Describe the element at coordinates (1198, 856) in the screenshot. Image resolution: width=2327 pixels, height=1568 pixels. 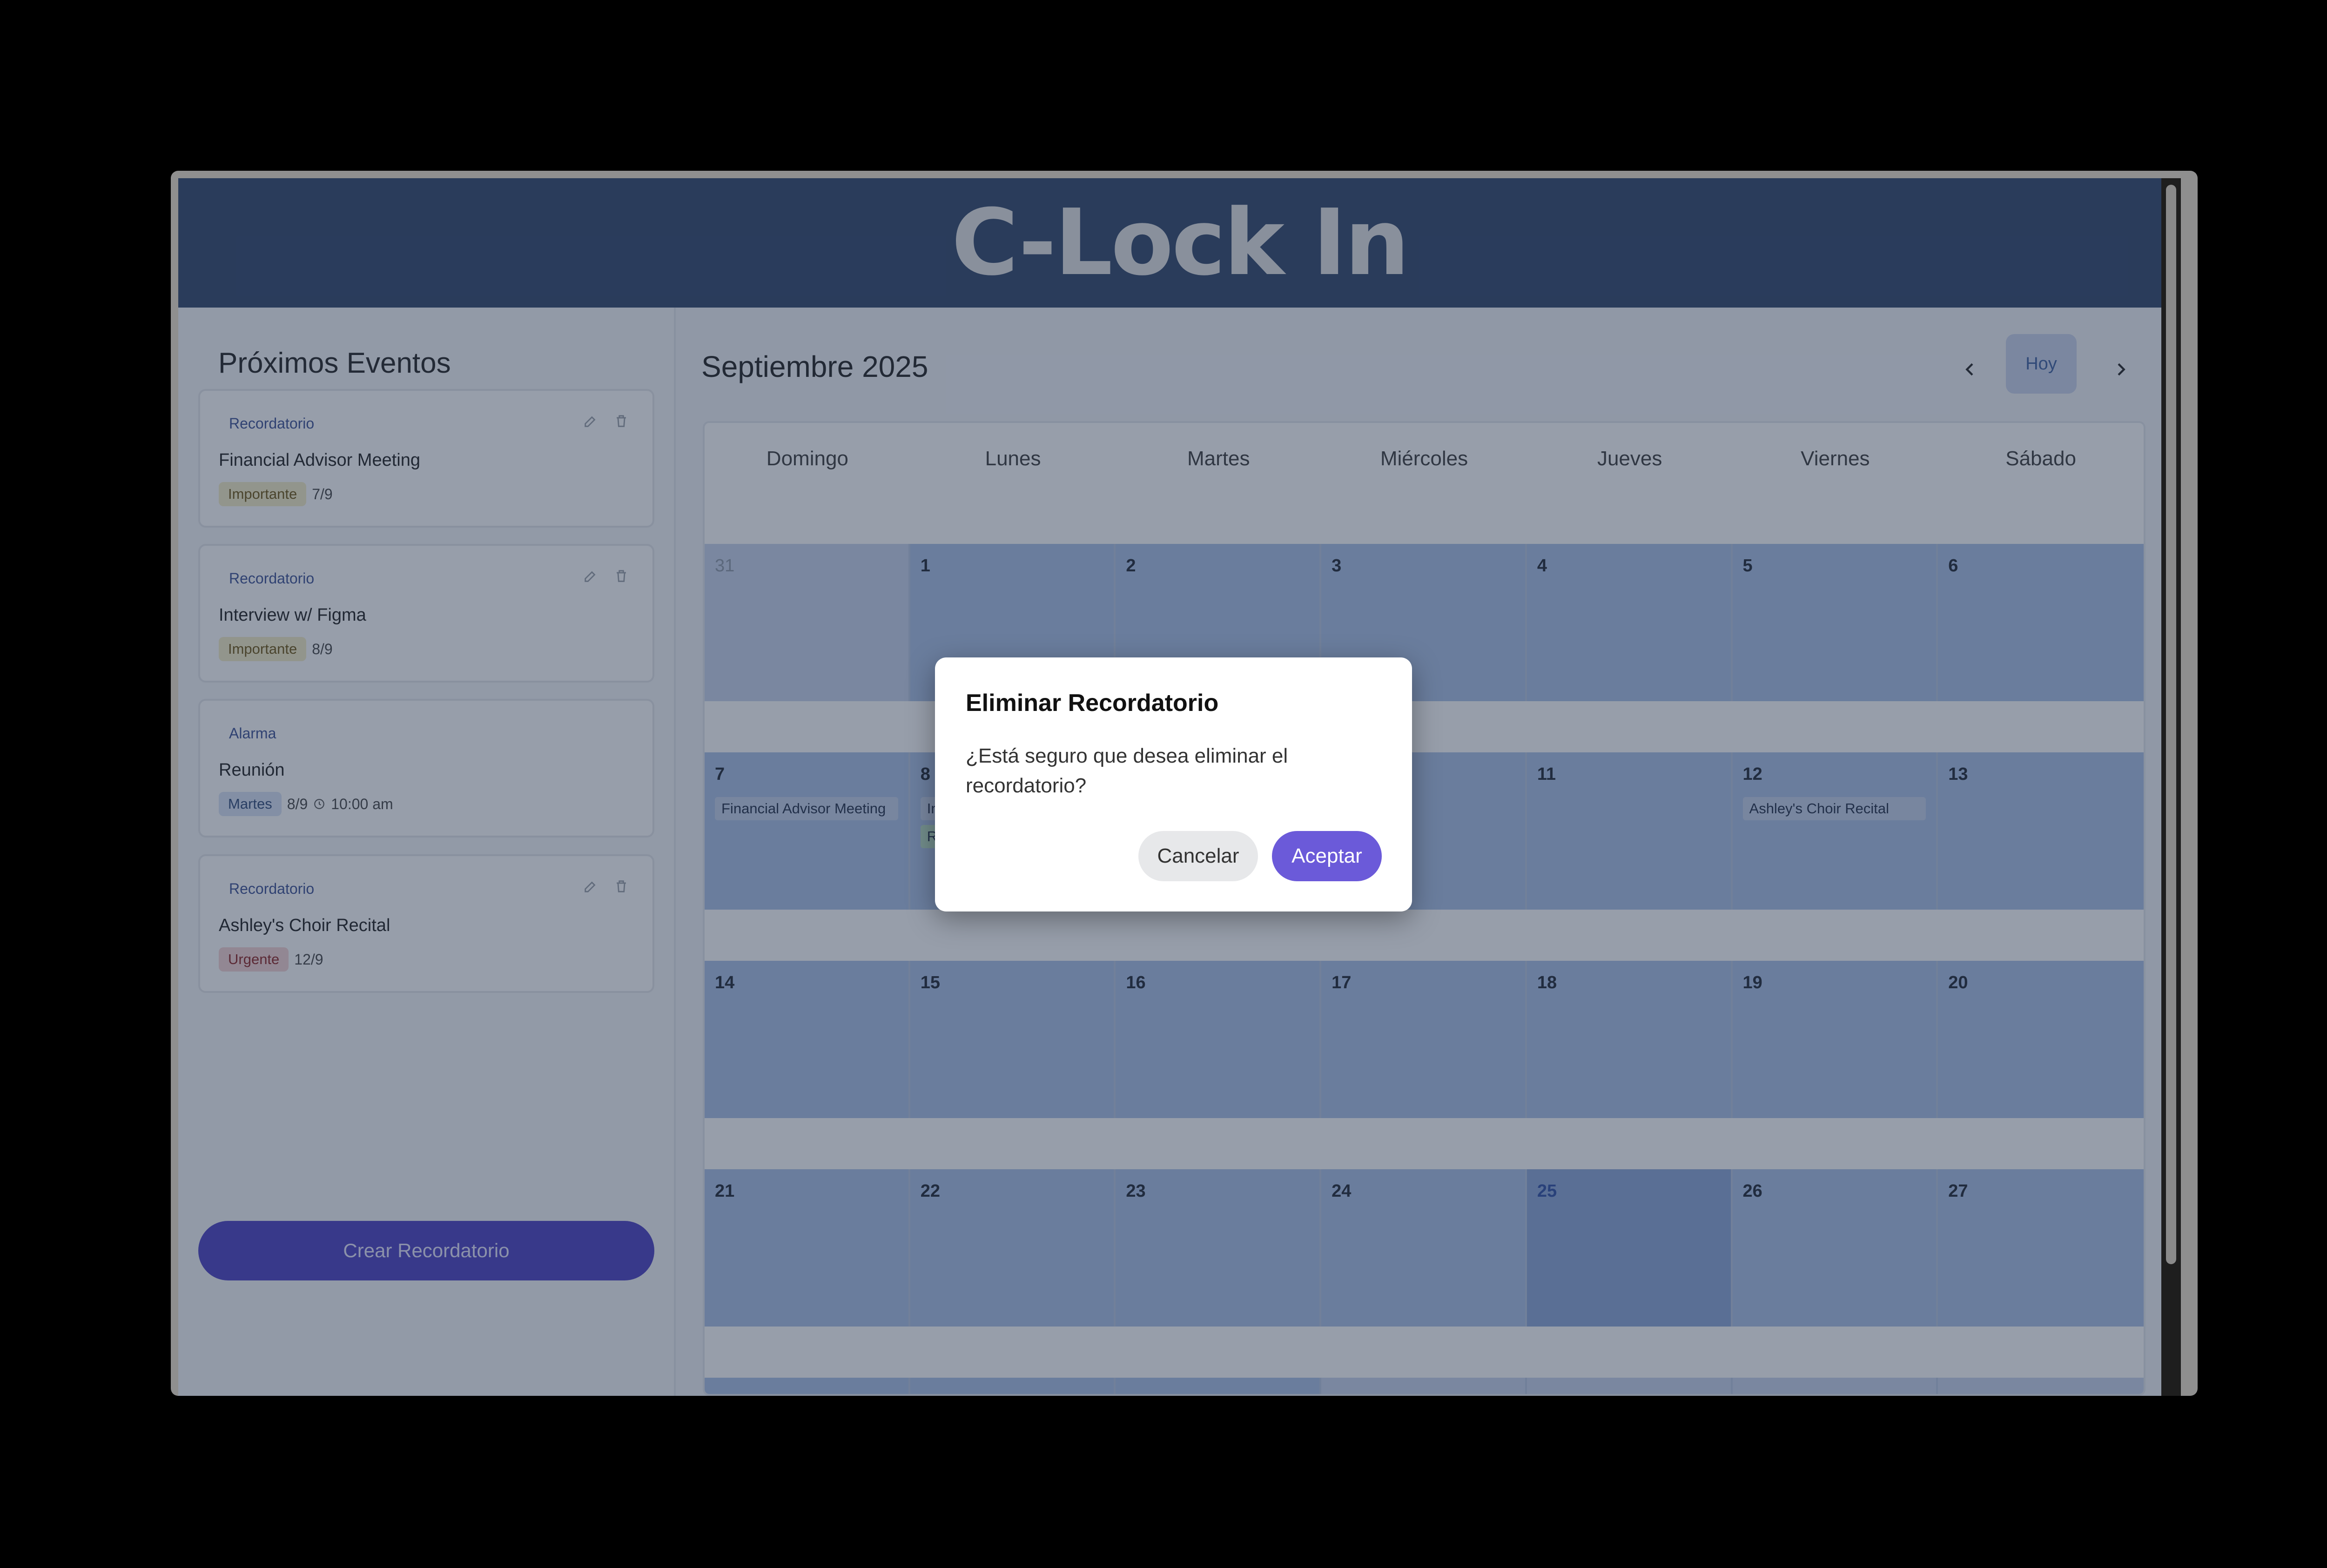
I see `cancel-button: Cancelar` at that location.